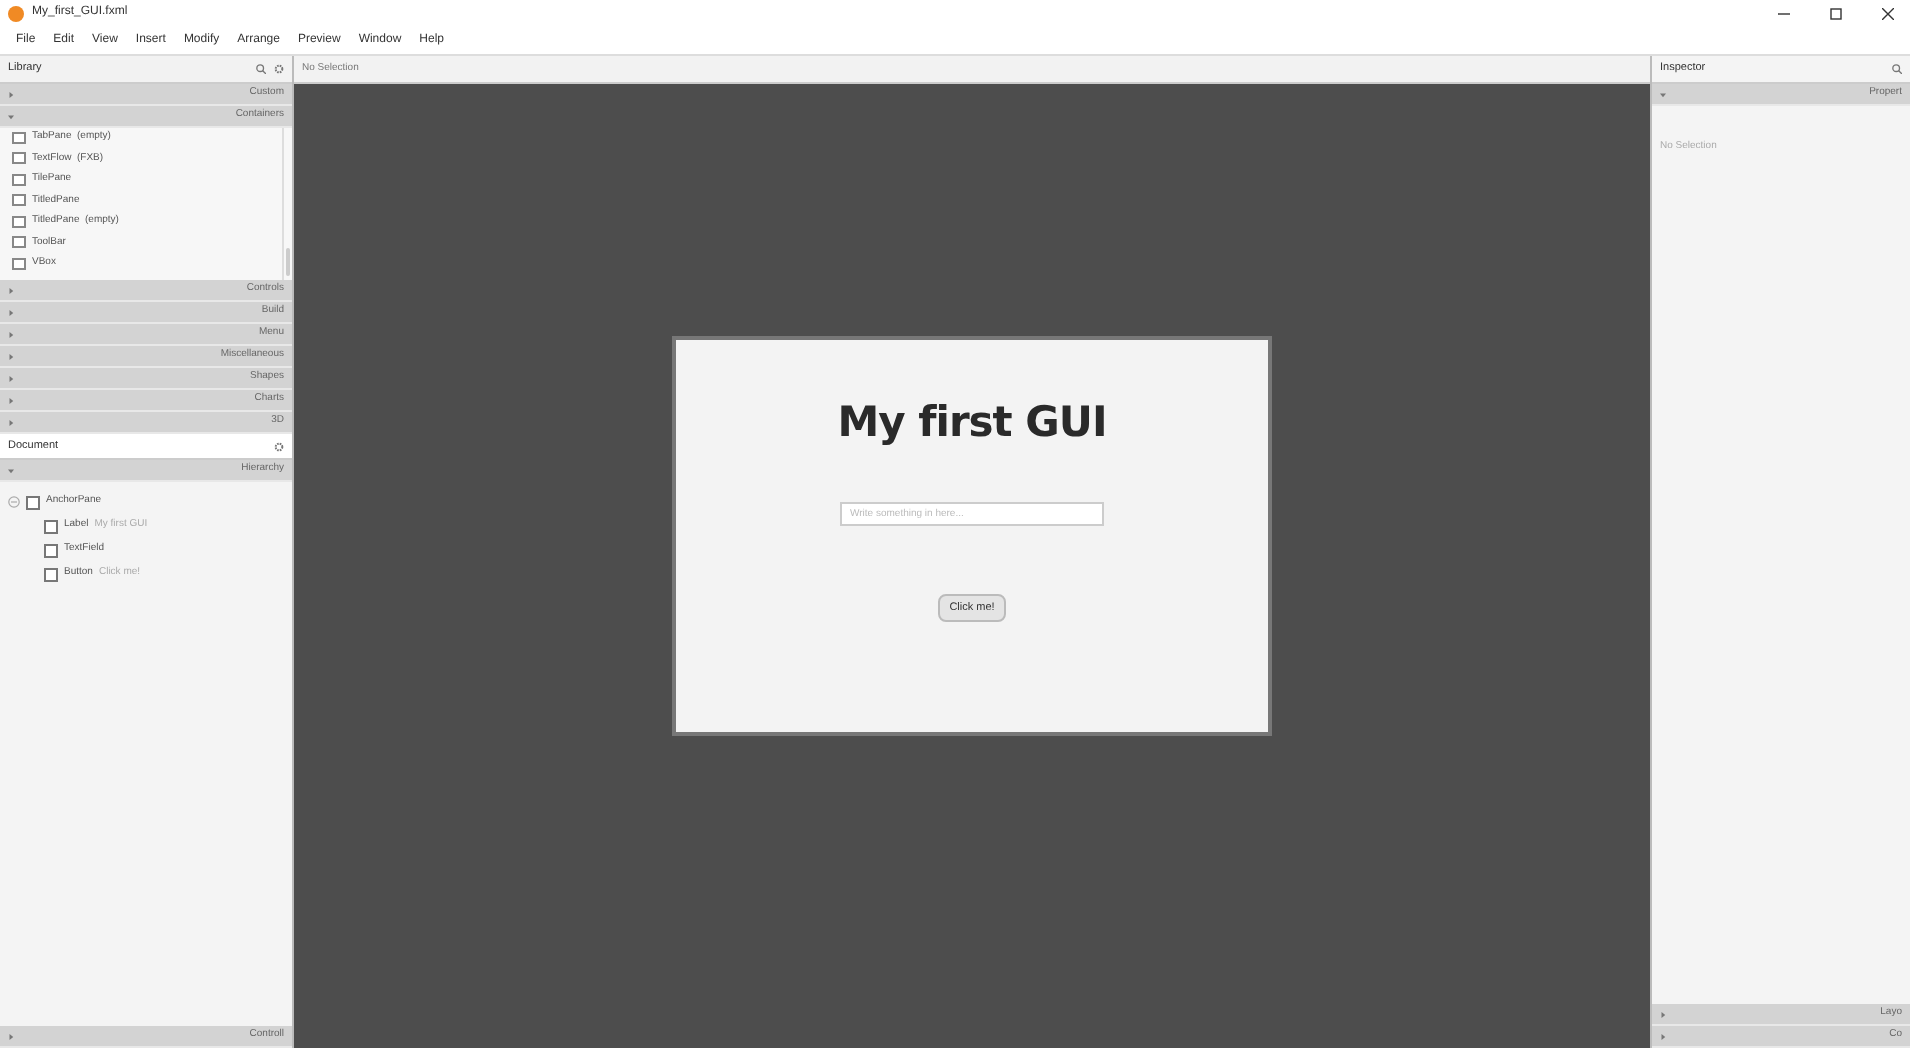 The image size is (1910, 1048). I want to click on minimize-icon, so click(1784, 13).